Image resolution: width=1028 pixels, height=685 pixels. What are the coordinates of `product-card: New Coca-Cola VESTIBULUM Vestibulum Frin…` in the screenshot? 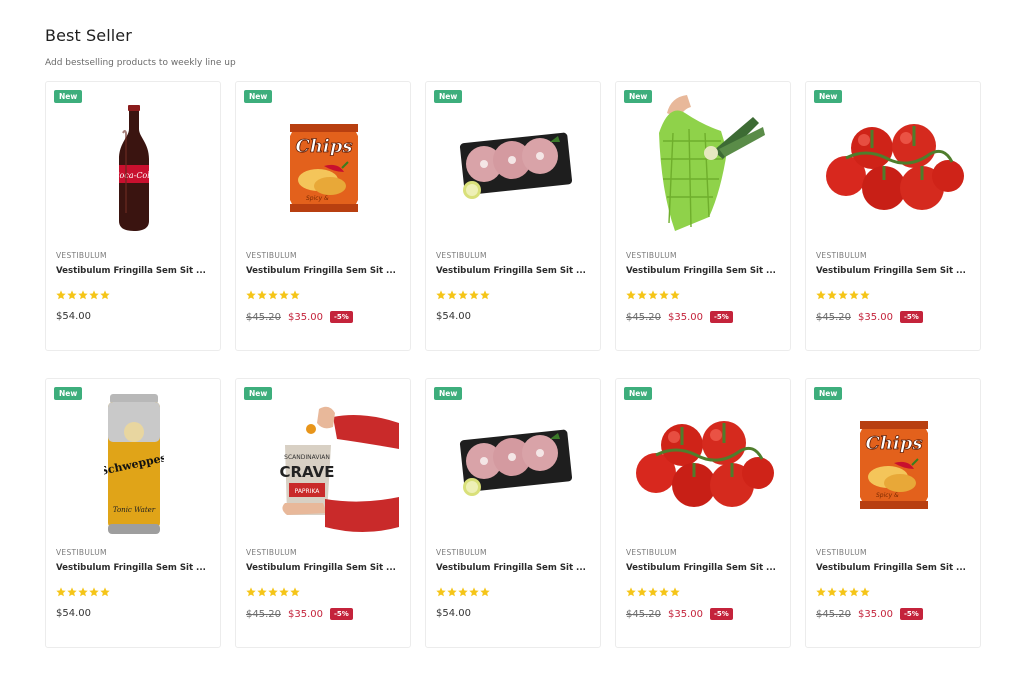 It's located at (133, 216).